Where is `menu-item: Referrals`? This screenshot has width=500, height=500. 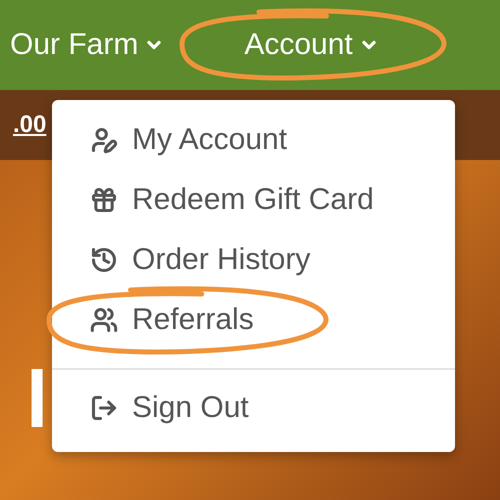
menu-item: Referrals is located at coordinates (253, 320).